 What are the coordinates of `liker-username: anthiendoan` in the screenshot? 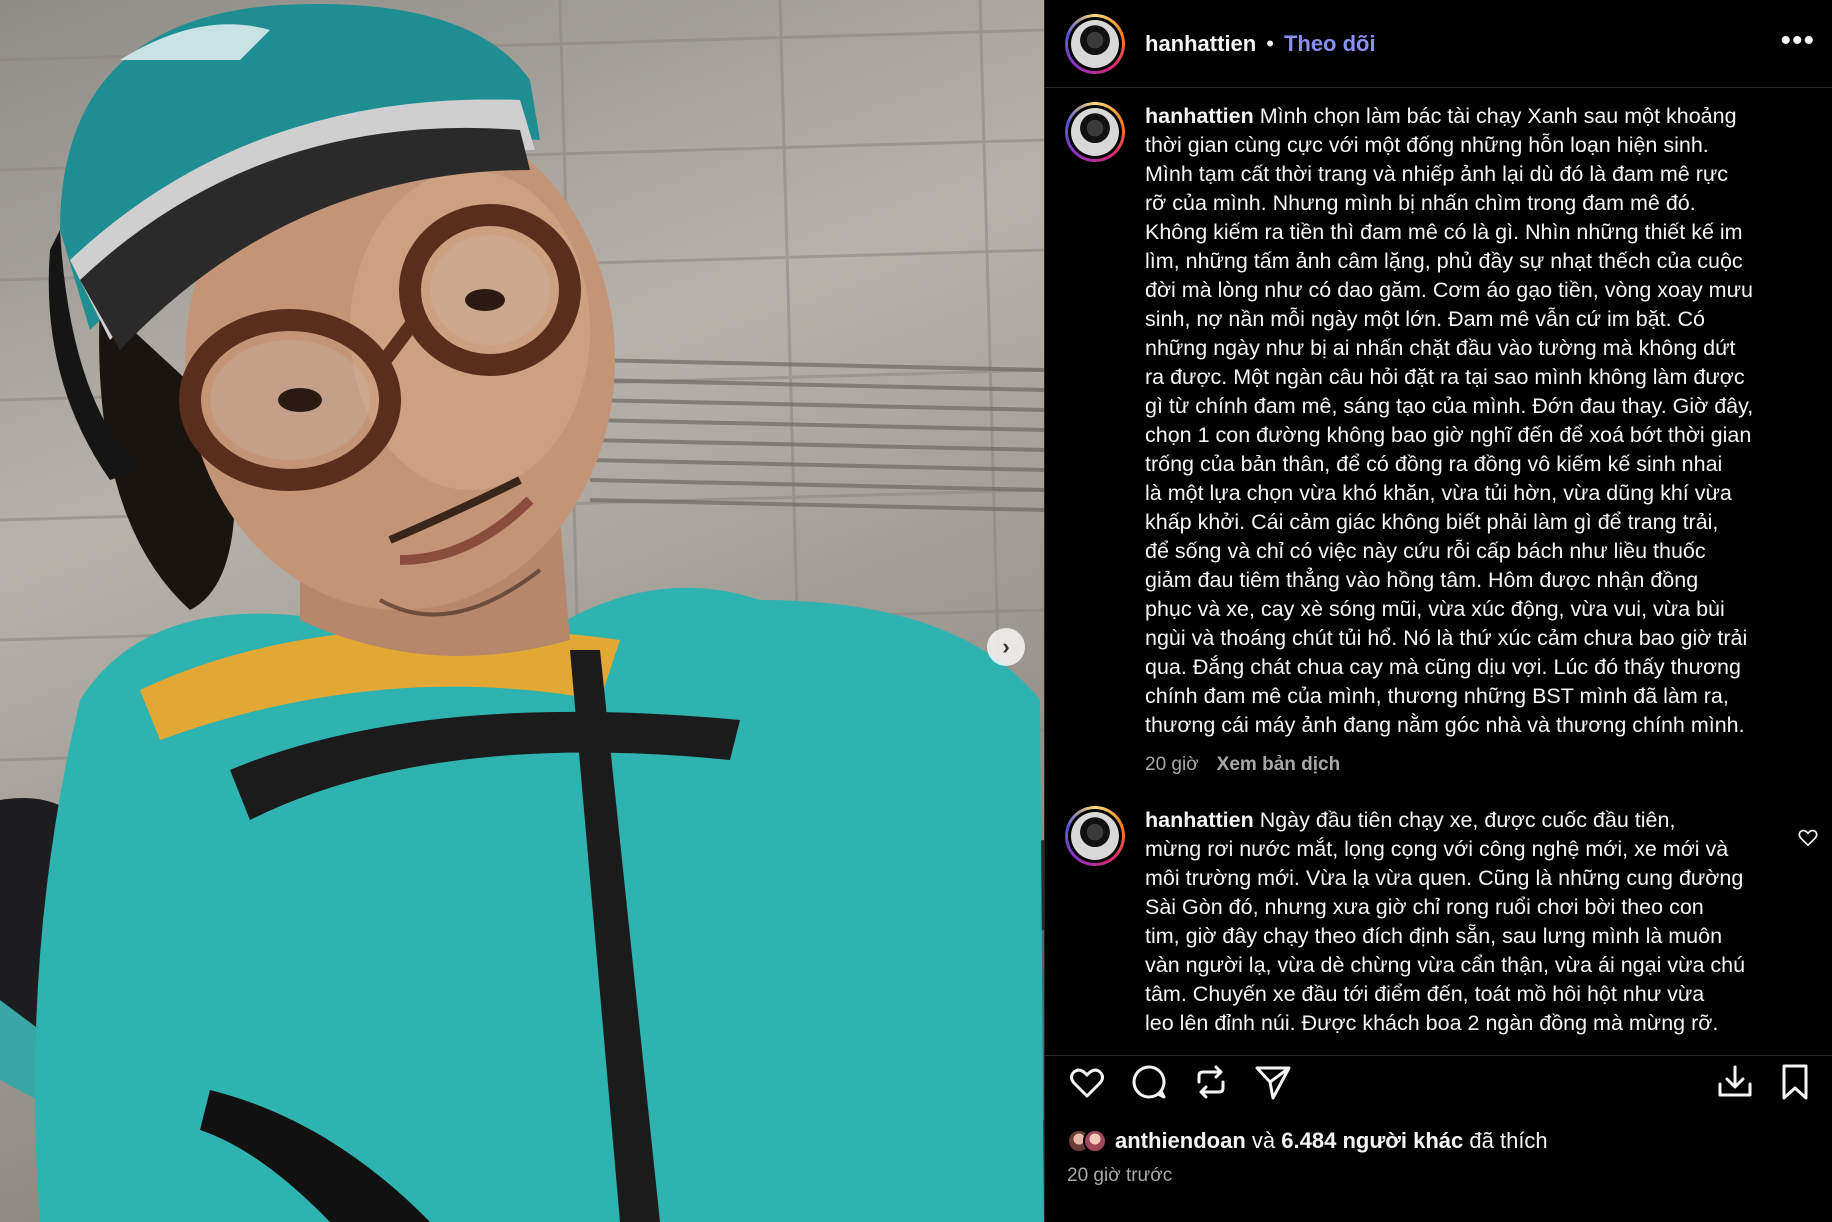 It's located at (1180, 1140).